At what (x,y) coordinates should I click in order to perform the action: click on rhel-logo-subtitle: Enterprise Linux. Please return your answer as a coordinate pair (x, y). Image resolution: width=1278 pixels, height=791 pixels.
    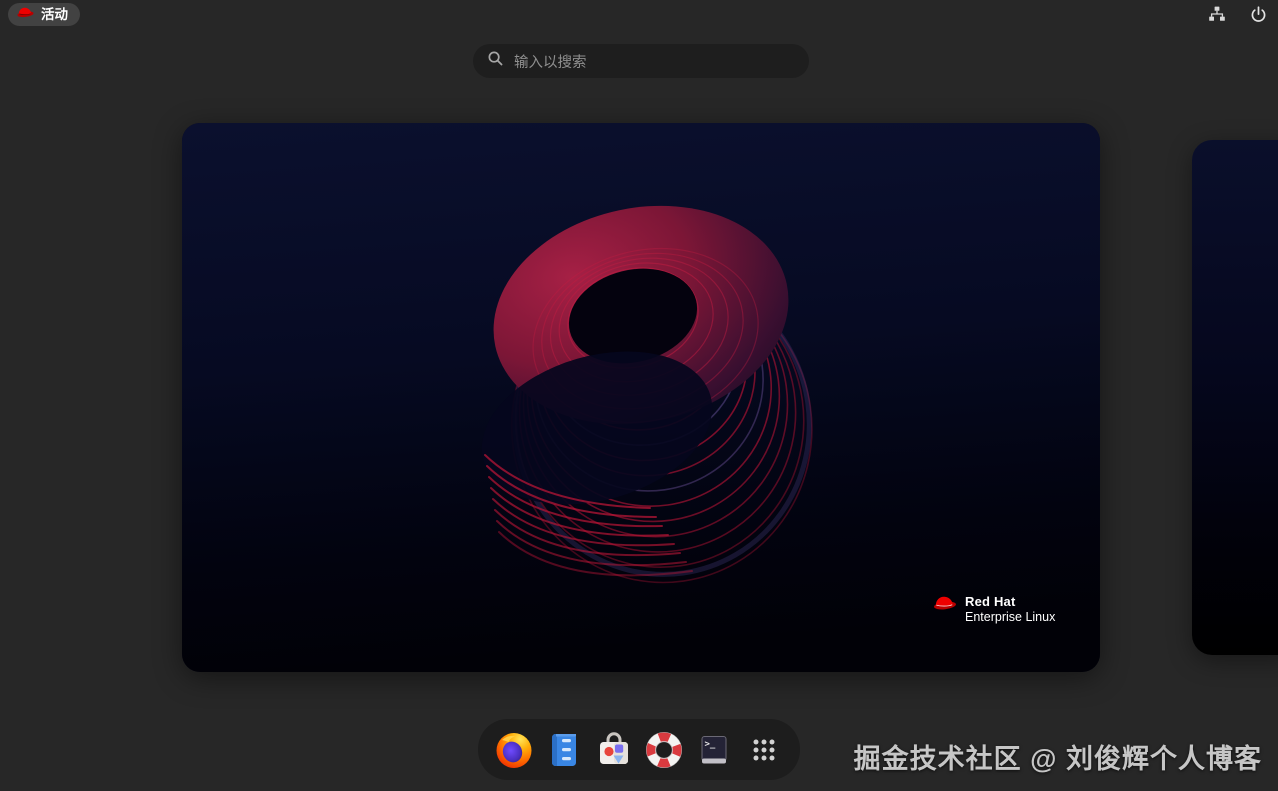
    Looking at the image, I should click on (1010, 616).